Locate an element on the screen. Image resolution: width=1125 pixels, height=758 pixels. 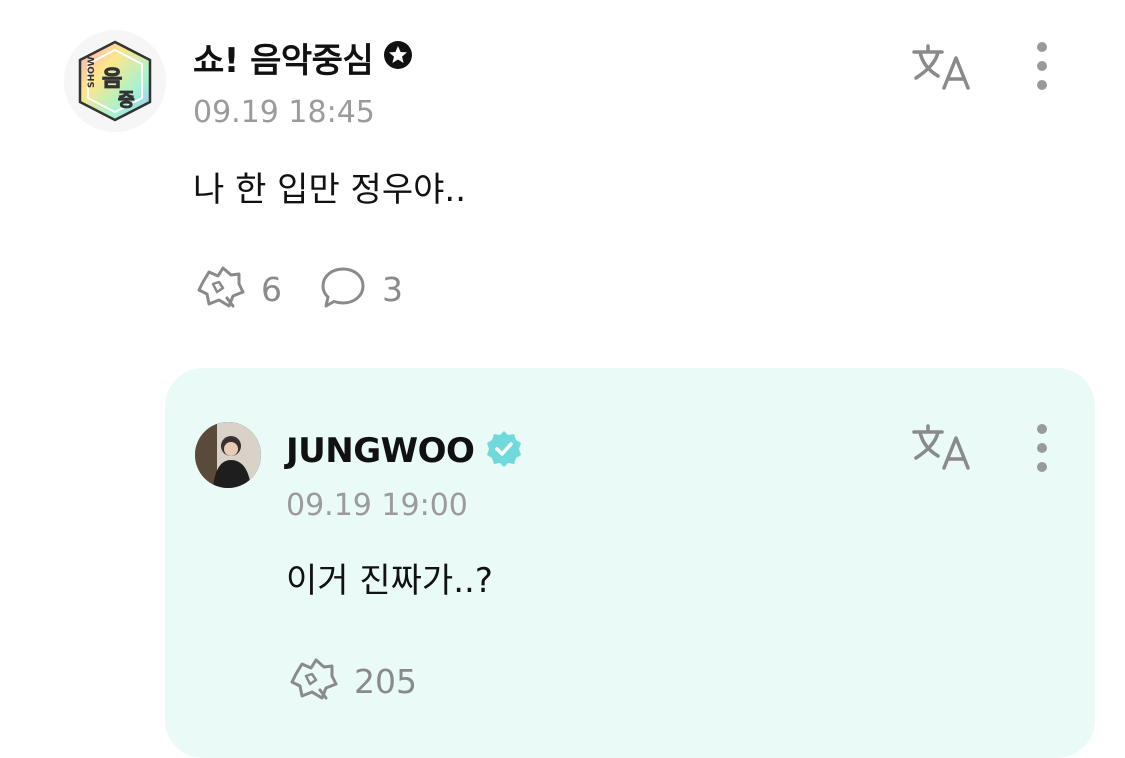
svg-text: 중 is located at coordinates (126, 100).